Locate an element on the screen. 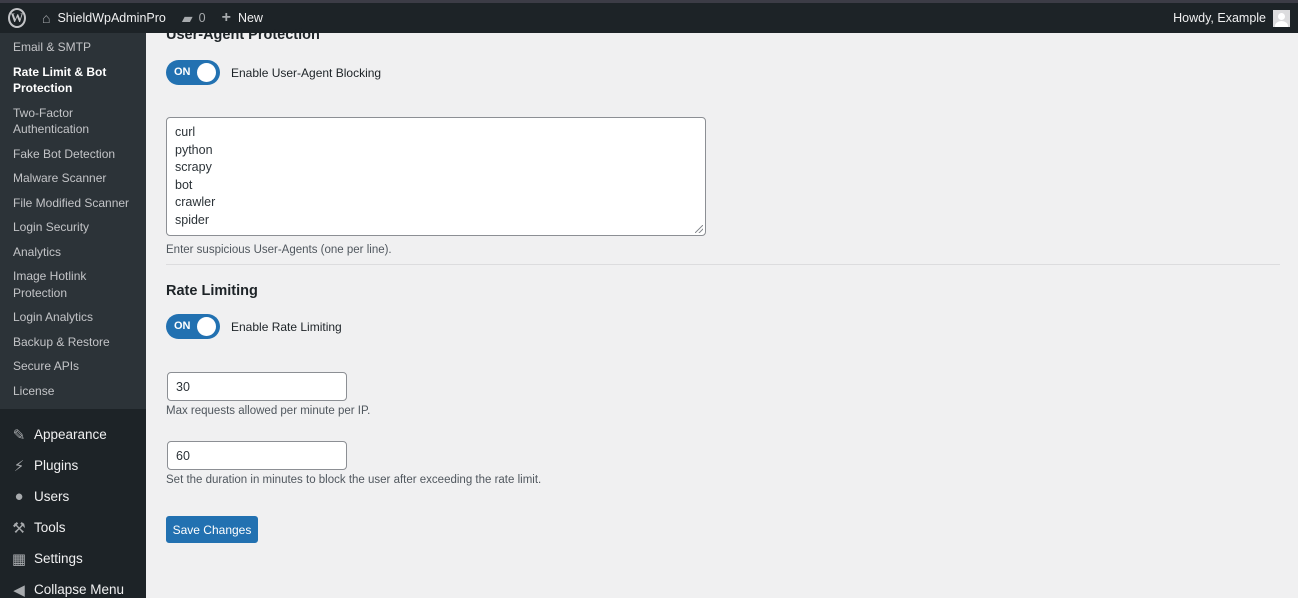 The image size is (1298, 598). user-agent-line: scrapy is located at coordinates (193, 167).